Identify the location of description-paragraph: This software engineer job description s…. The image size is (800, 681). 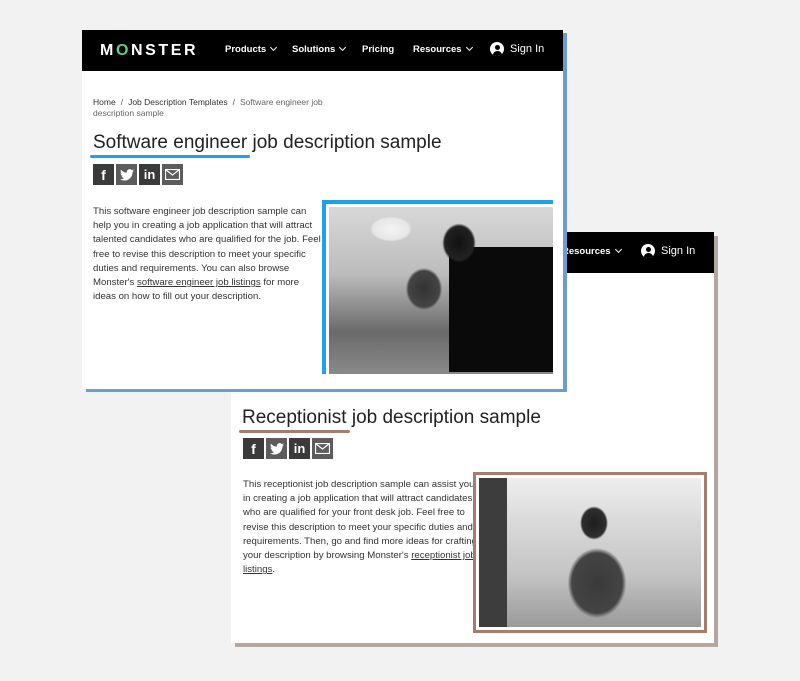
(208, 254).